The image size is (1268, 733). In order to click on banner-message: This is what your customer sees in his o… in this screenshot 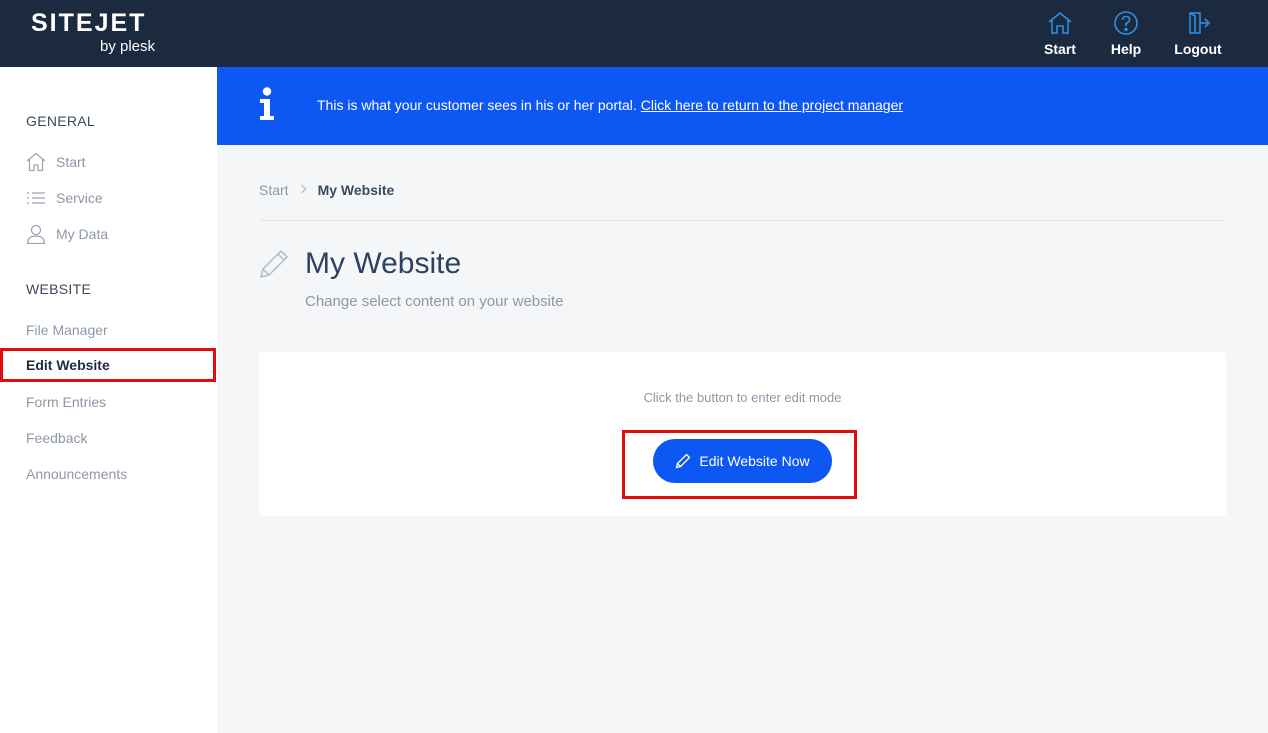, I will do `click(477, 105)`.